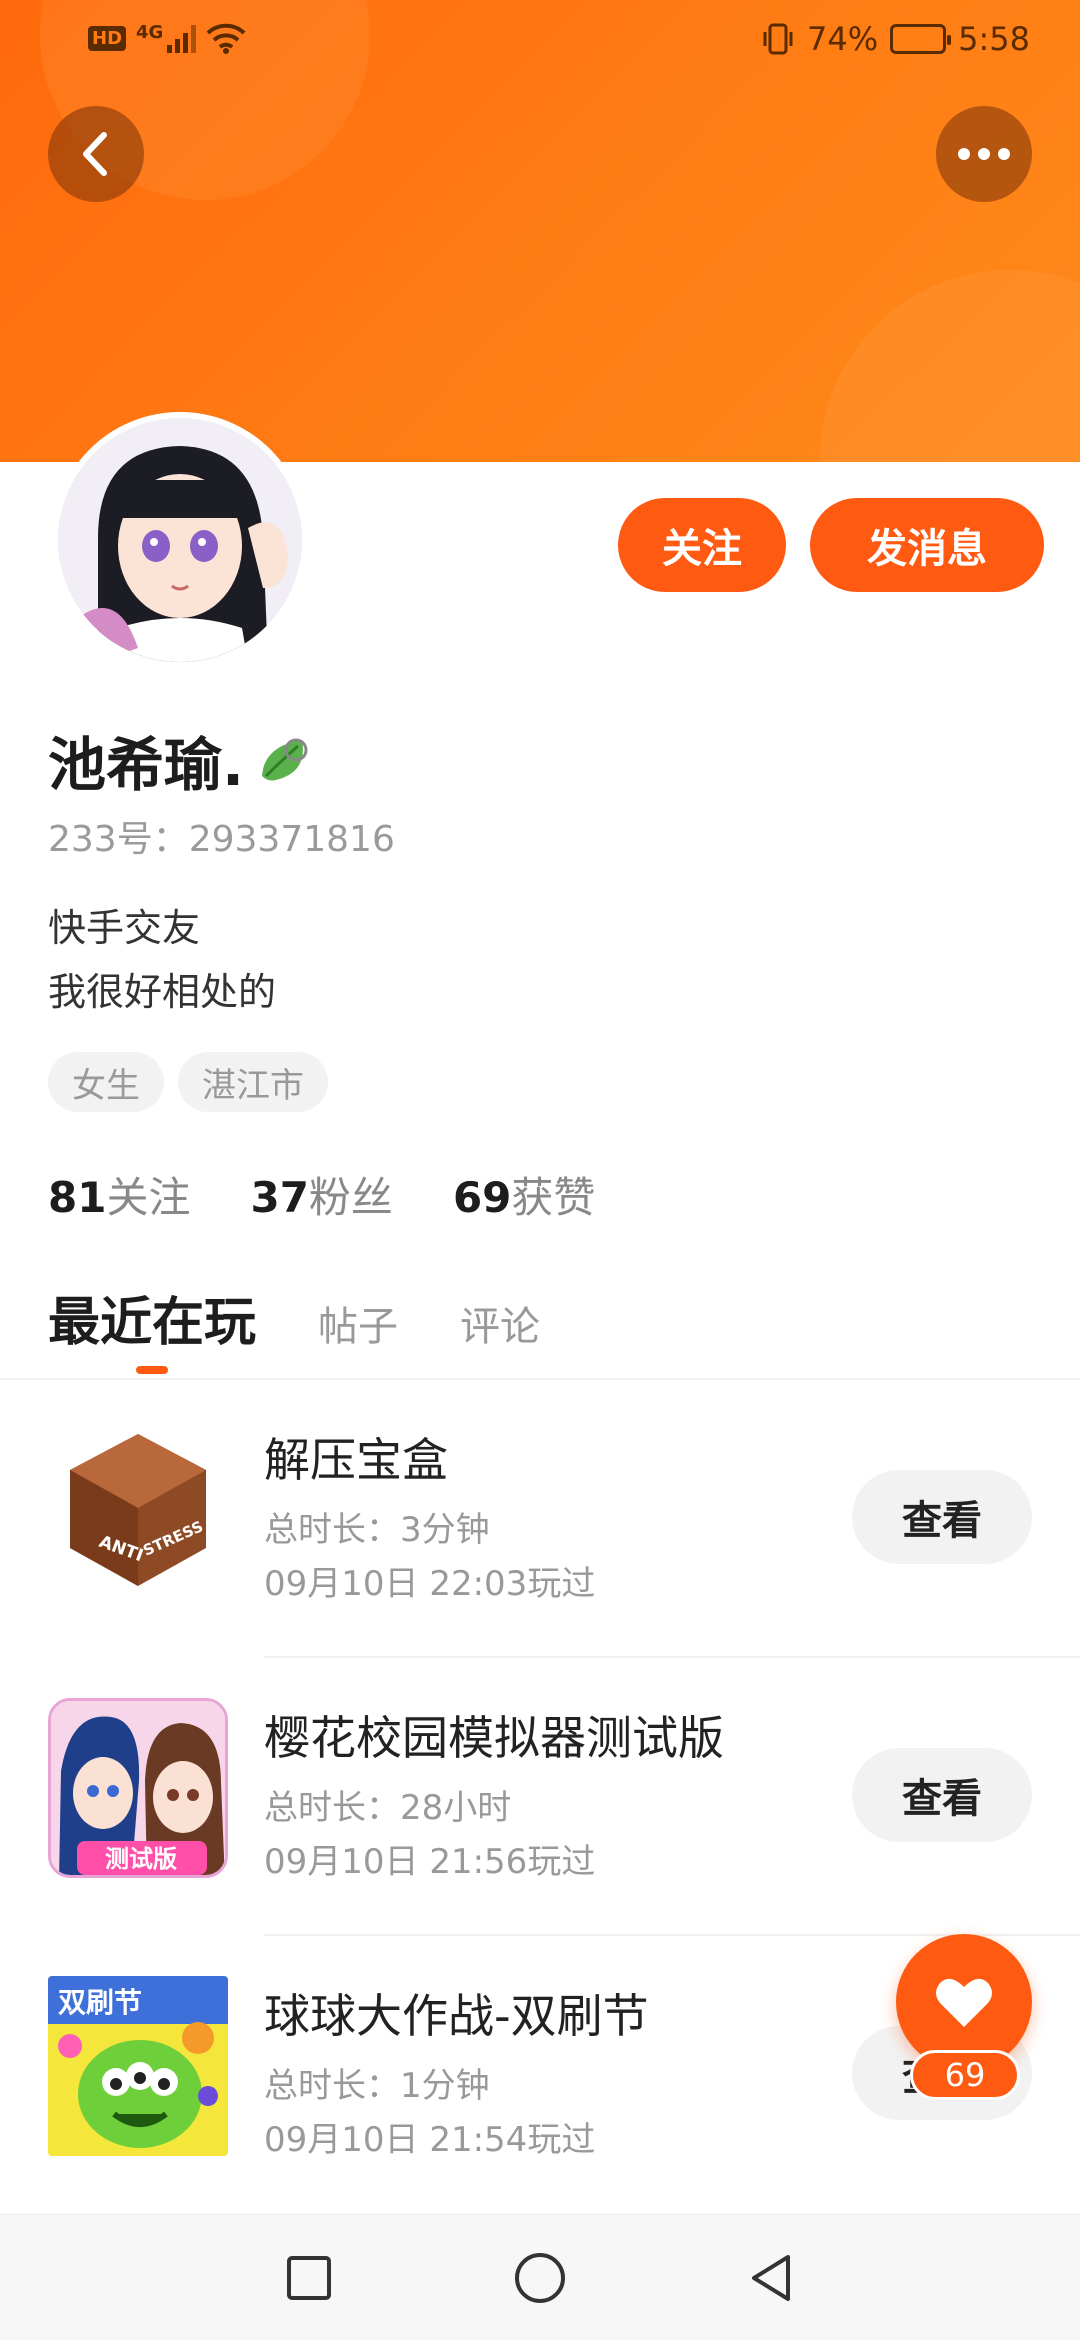 This screenshot has width=1080, height=2340. What do you see at coordinates (152, 1370) in the screenshot?
I see `tab-indicator` at bounding box center [152, 1370].